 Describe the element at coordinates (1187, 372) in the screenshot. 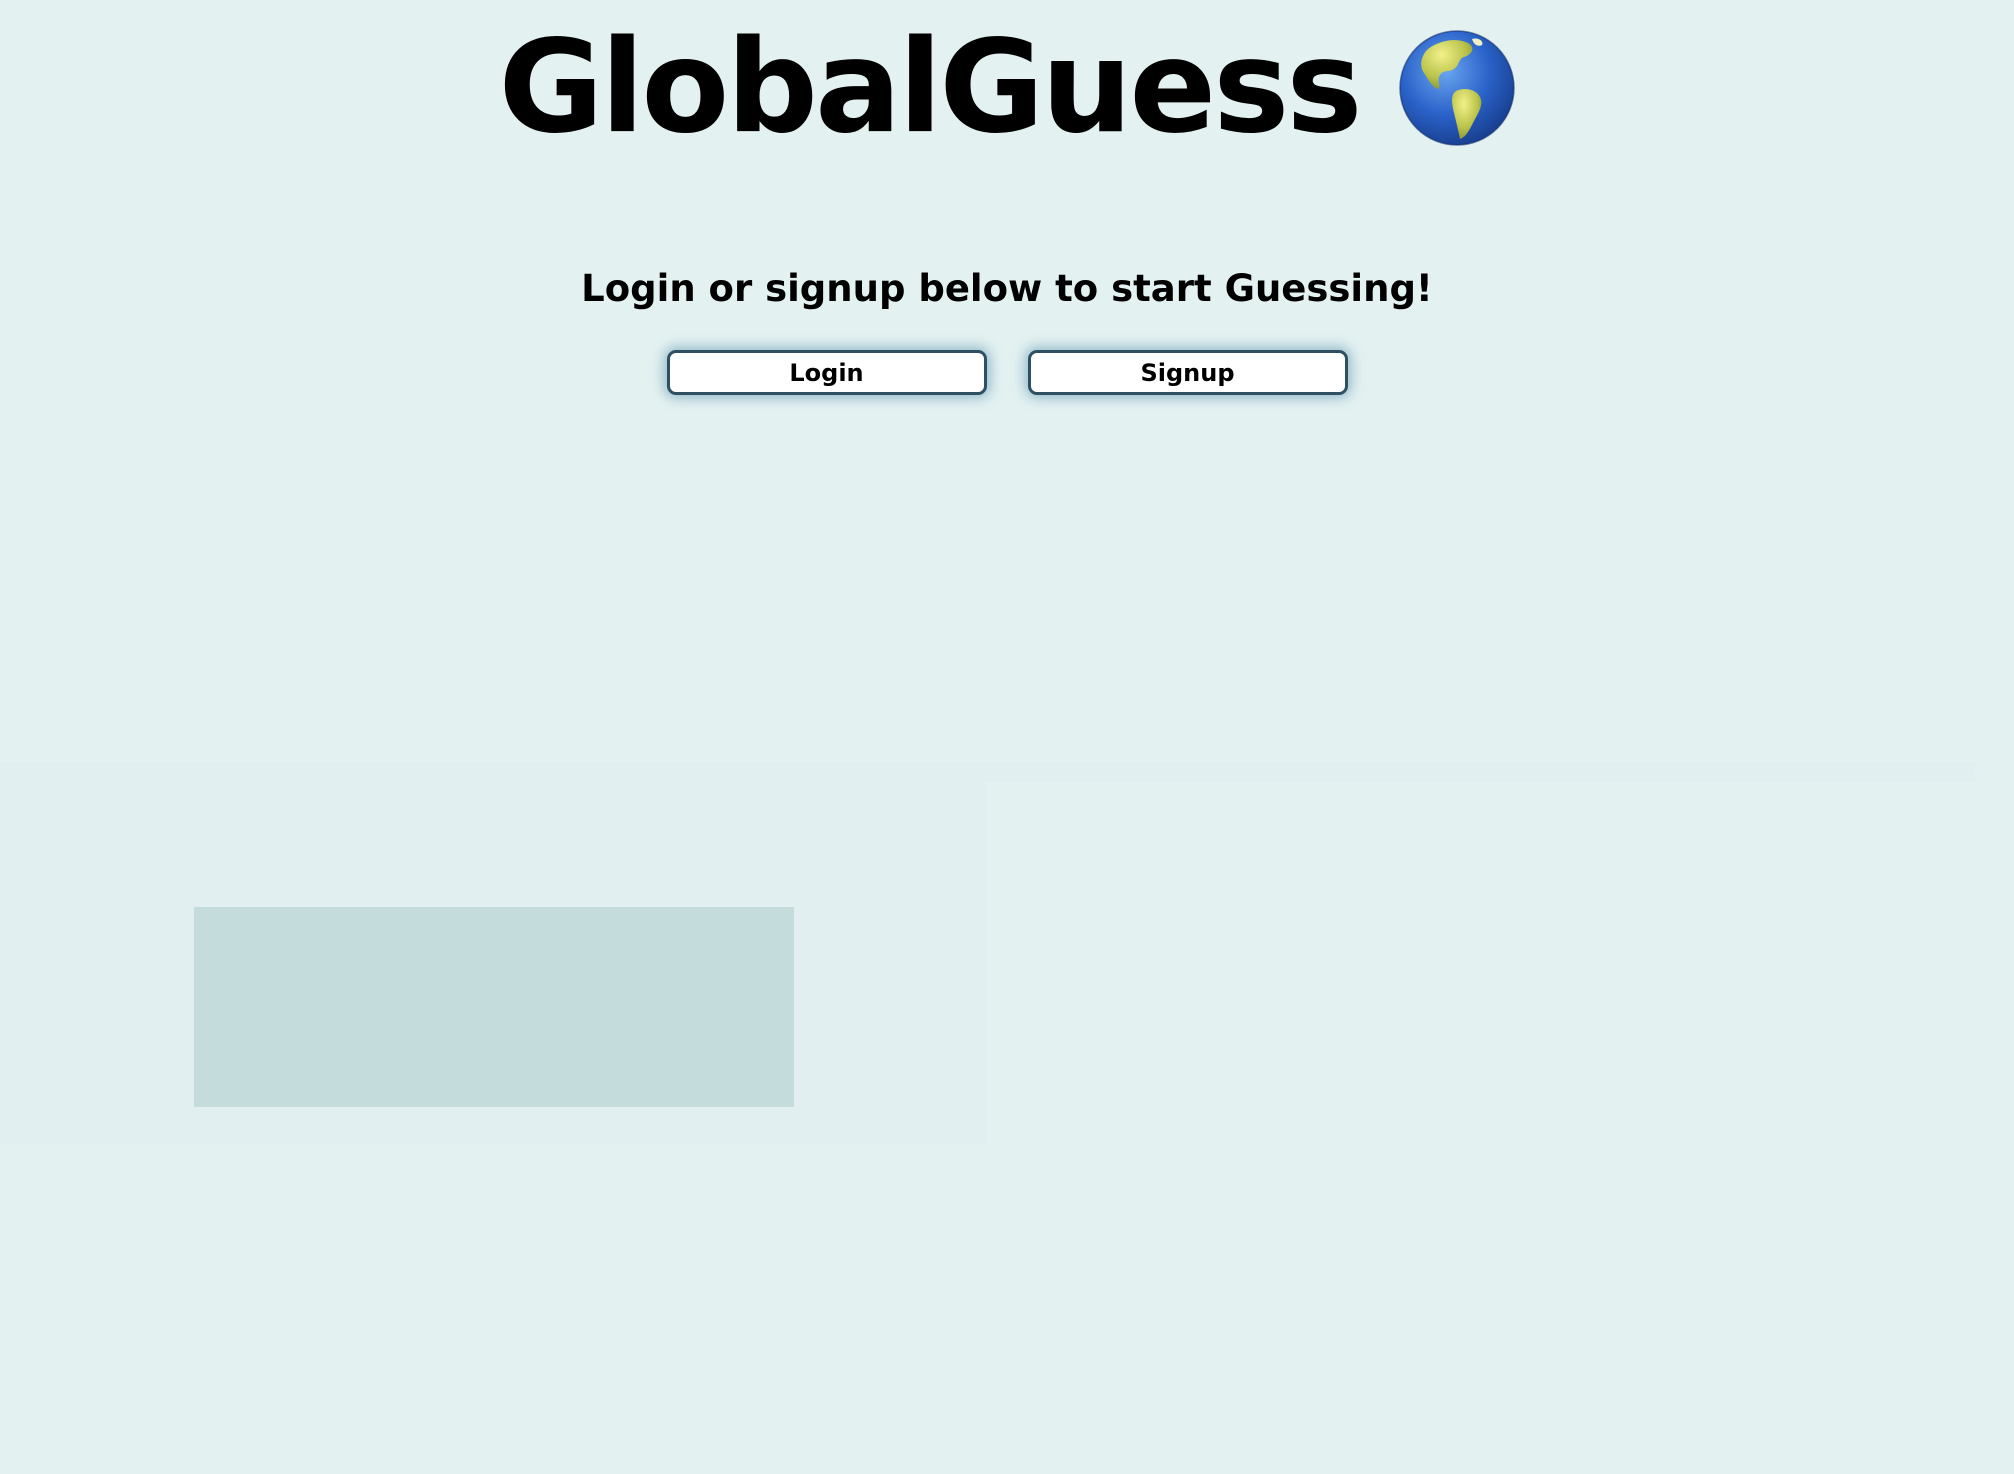

I see `signup-button: Signup` at that location.